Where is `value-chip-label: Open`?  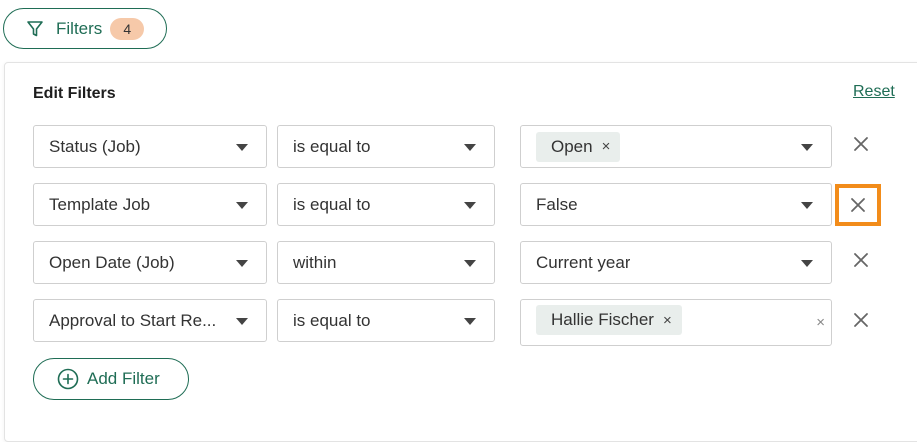 value-chip-label: Open is located at coordinates (572, 146).